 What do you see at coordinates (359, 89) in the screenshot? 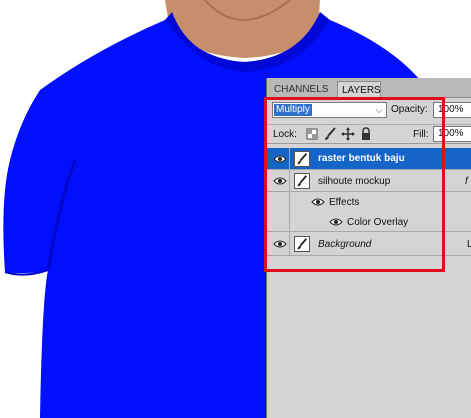
I see `tab-layers: LAYERS` at bounding box center [359, 89].